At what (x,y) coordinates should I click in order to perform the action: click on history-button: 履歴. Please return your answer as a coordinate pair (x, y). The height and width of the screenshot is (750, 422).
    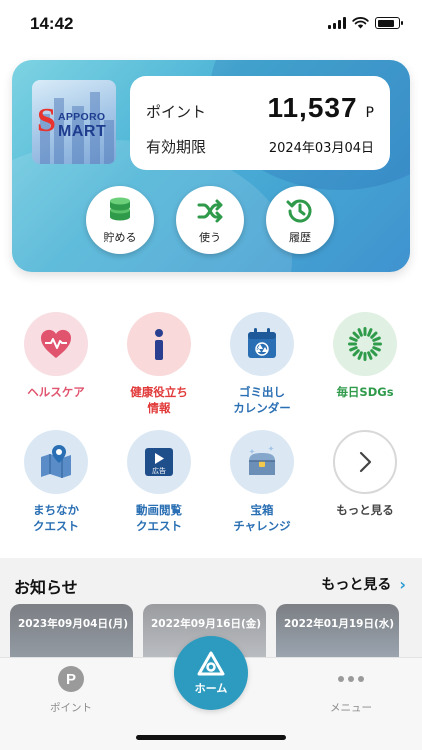
    Looking at the image, I should click on (300, 220).